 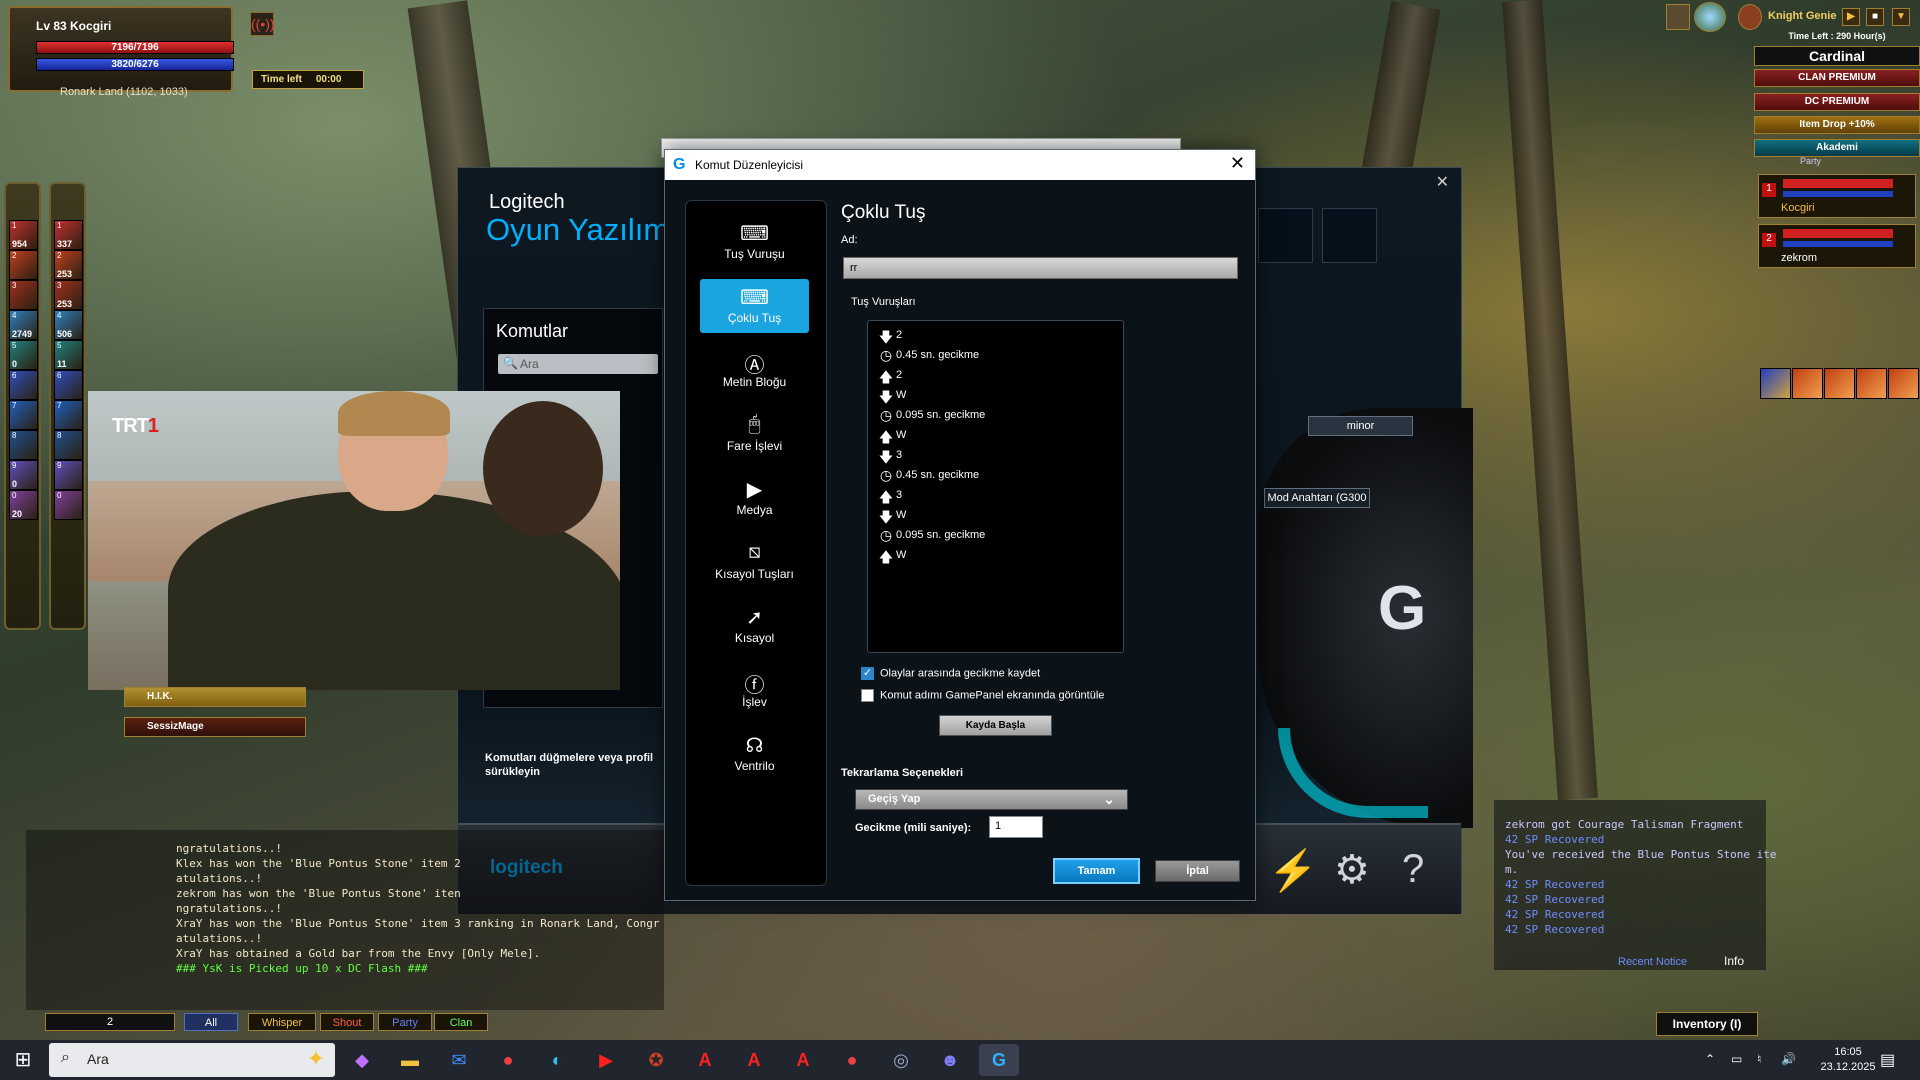 I want to click on genie-icon, so click(x=1750, y=17).